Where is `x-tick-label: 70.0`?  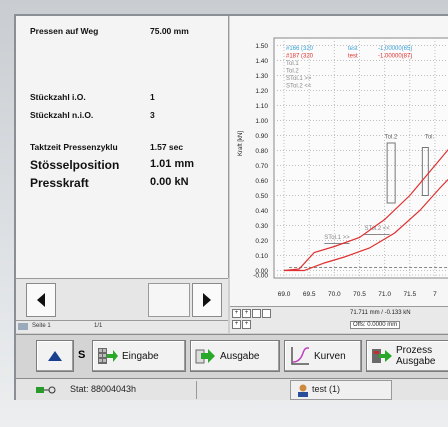
x-tick-label: 70.0 is located at coordinates (334, 294).